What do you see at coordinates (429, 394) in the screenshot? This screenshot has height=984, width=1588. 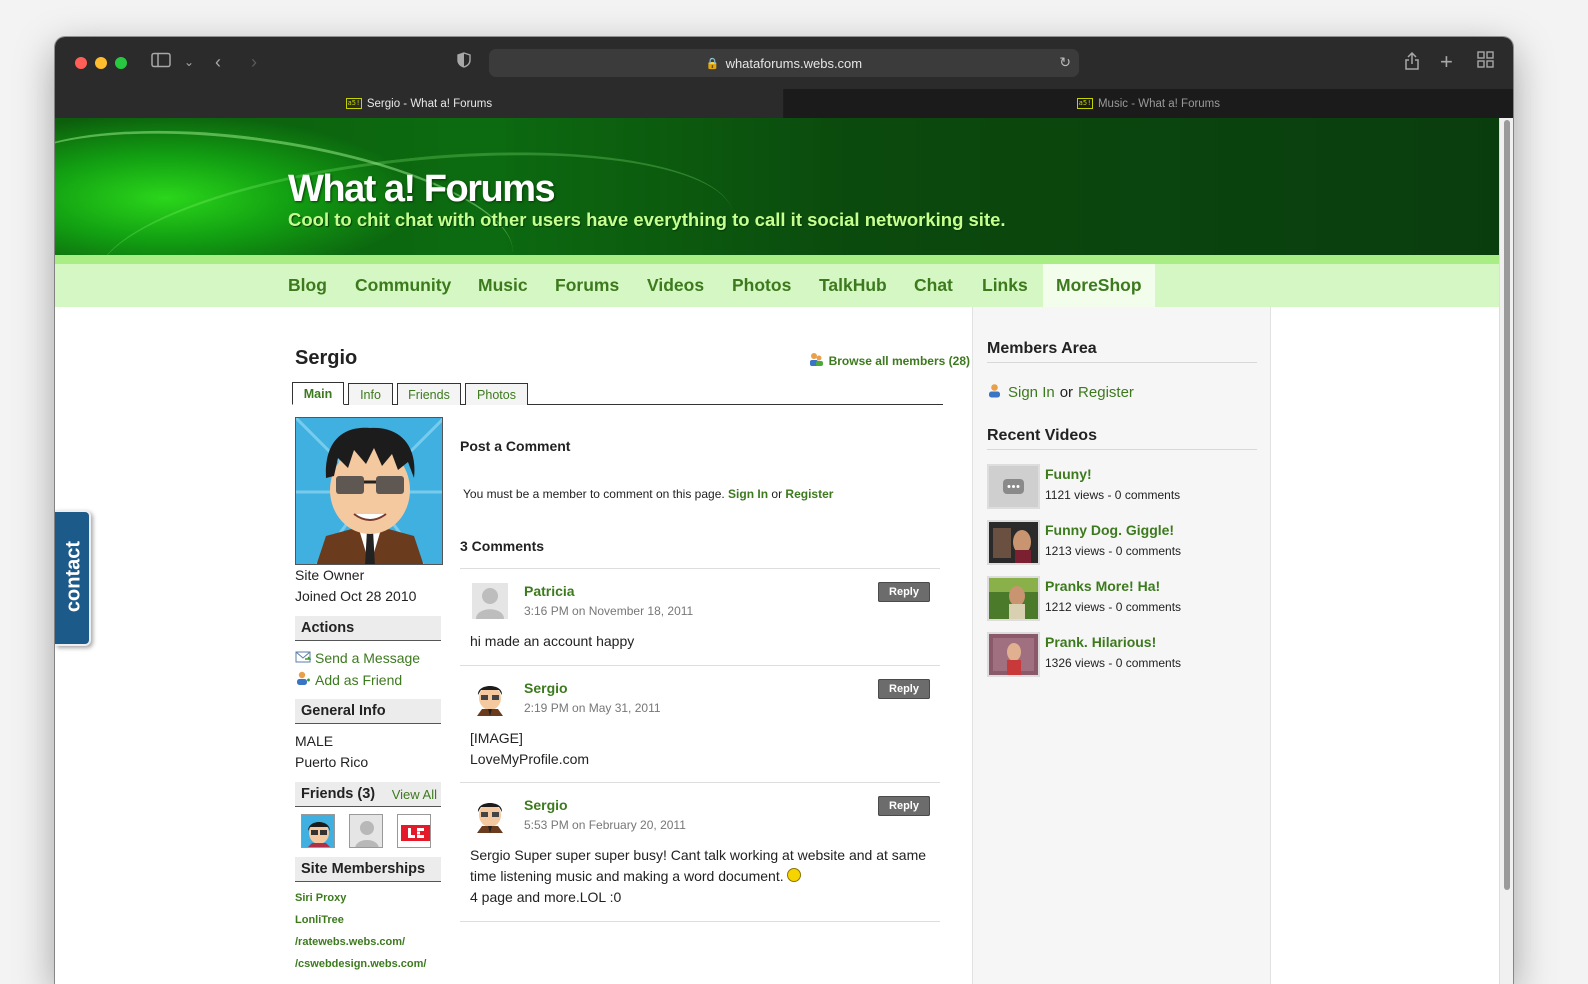 I see `tab-friends: Friends` at bounding box center [429, 394].